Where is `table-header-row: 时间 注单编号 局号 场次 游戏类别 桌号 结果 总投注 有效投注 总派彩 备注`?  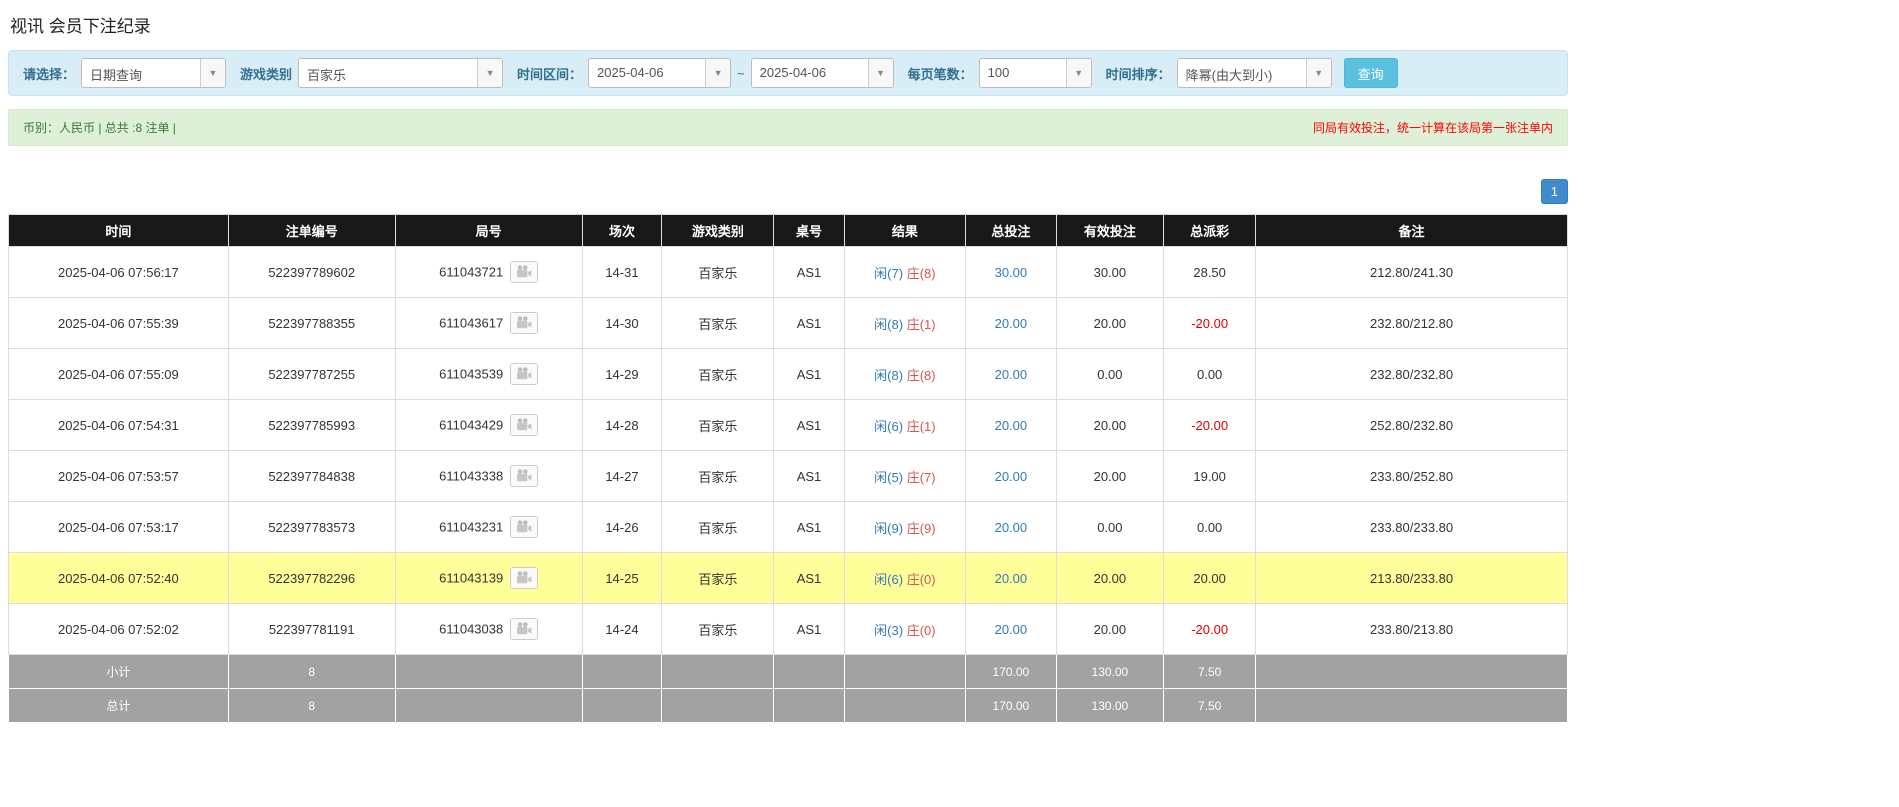 table-header-row: 时间 注单编号 局号 场次 游戏类别 桌号 结果 总投注 有效投注 总派彩 备注 is located at coordinates (788, 230).